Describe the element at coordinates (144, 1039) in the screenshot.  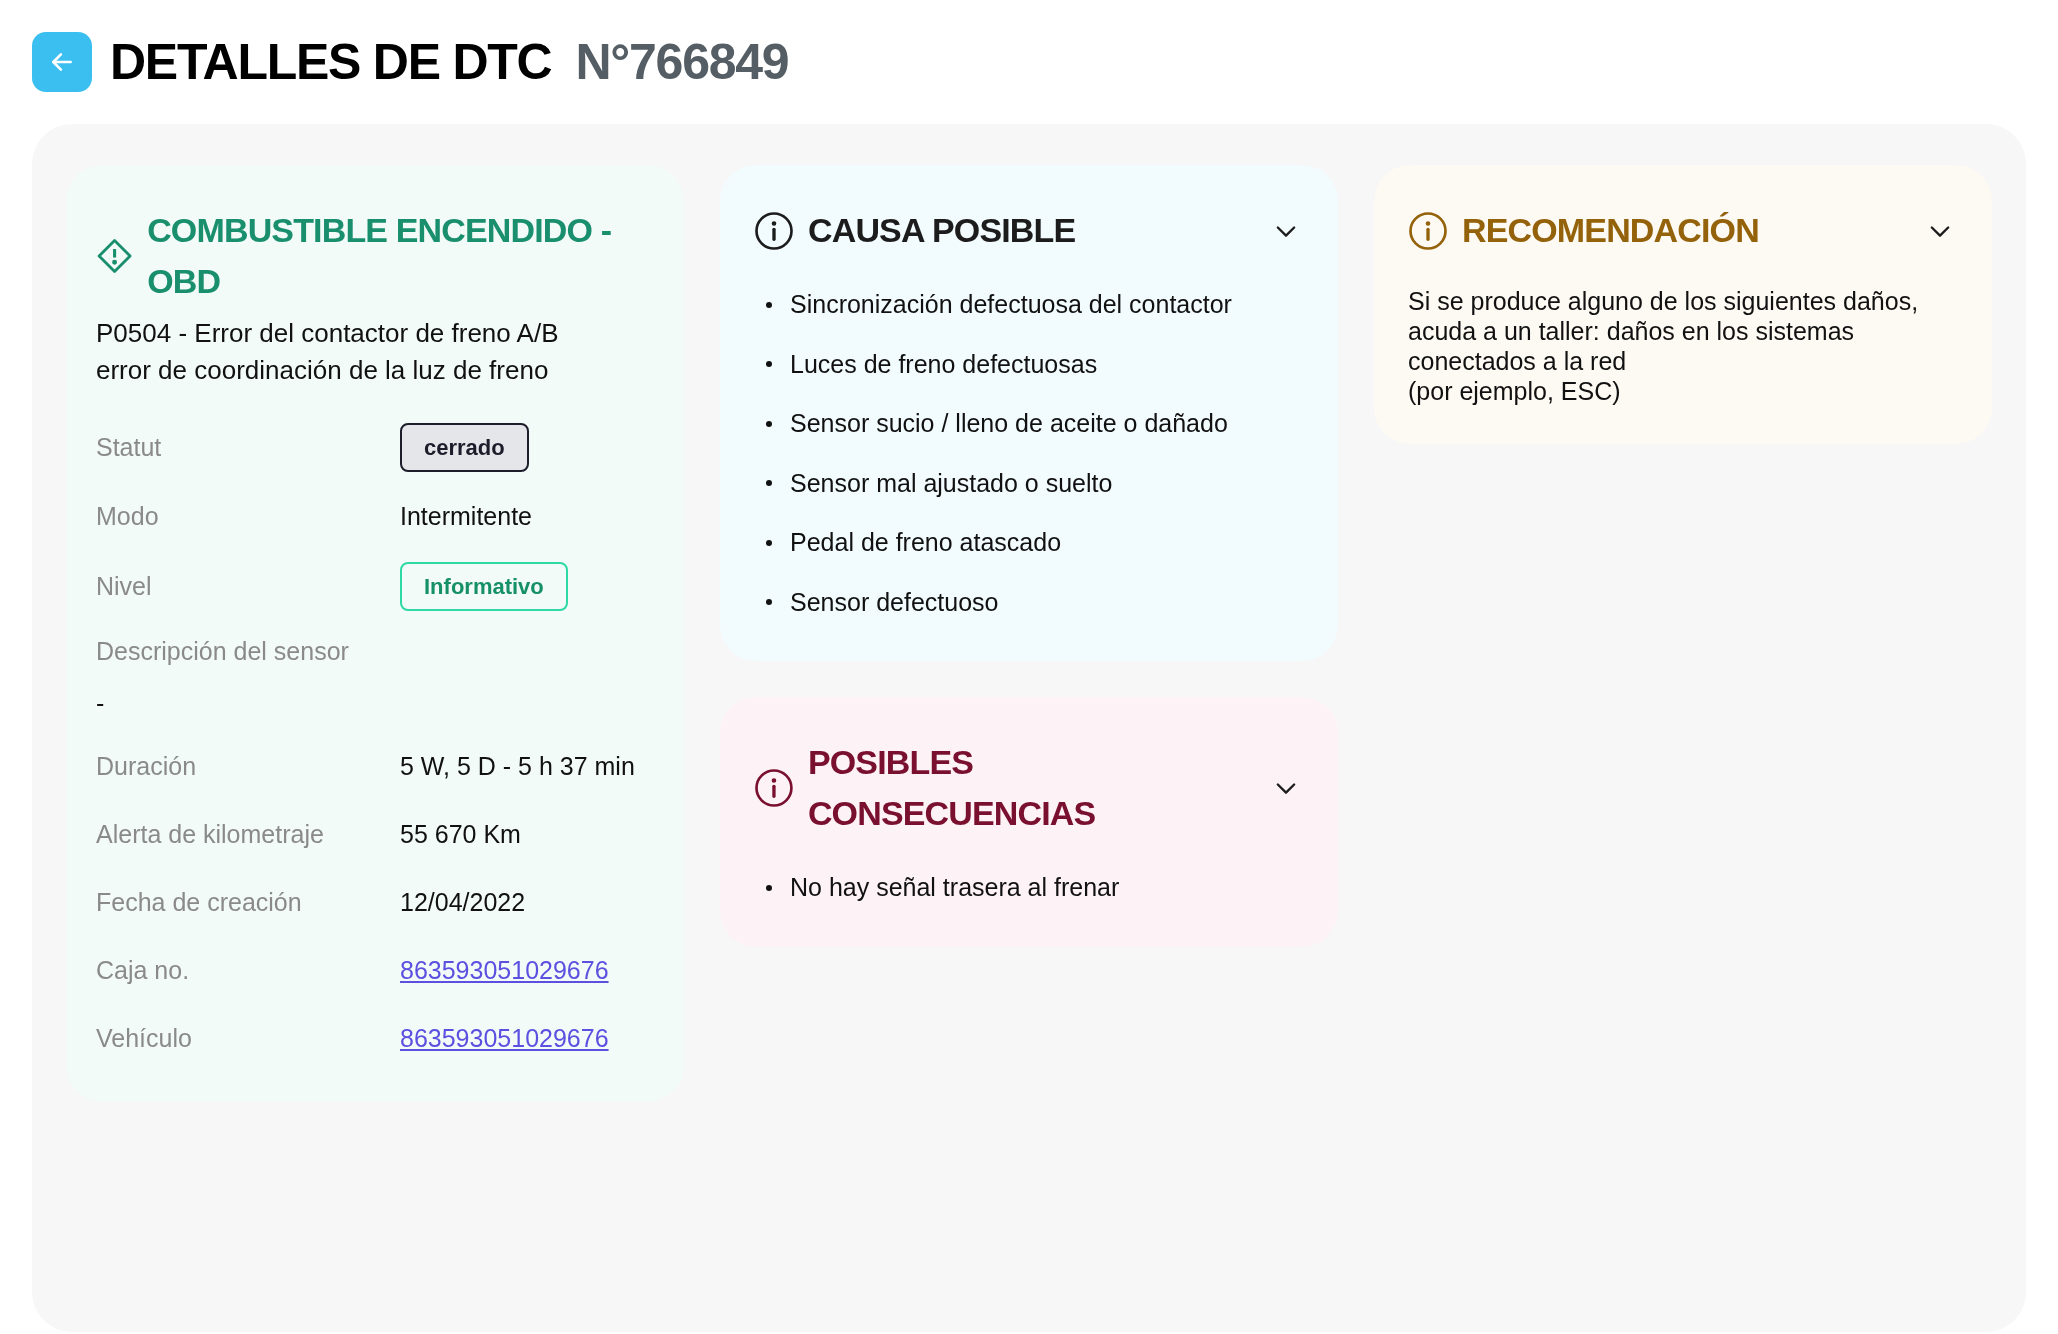
I see `field-label: Vehículo` at that location.